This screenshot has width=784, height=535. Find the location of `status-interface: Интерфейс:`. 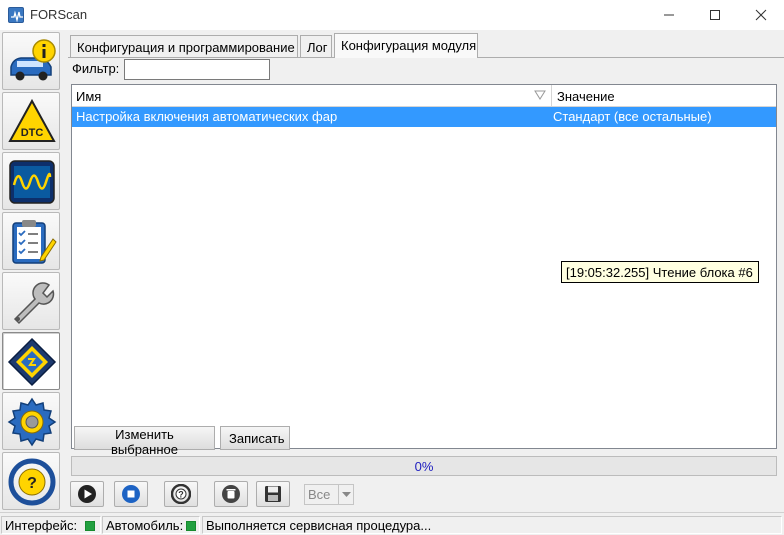

status-interface: Интерфейс: is located at coordinates (51, 525).